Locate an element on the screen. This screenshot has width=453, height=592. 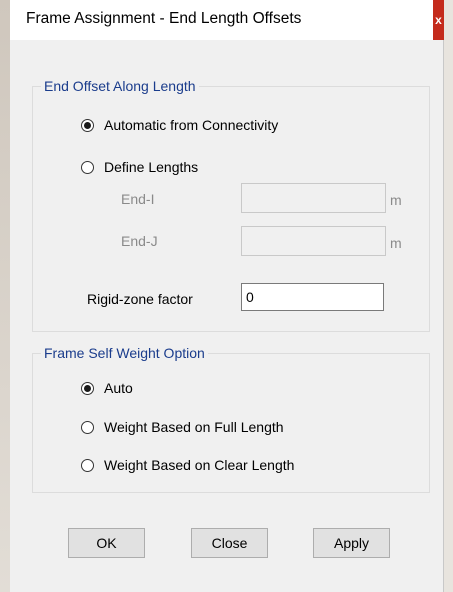
end-j-unit: m is located at coordinates (396, 243).